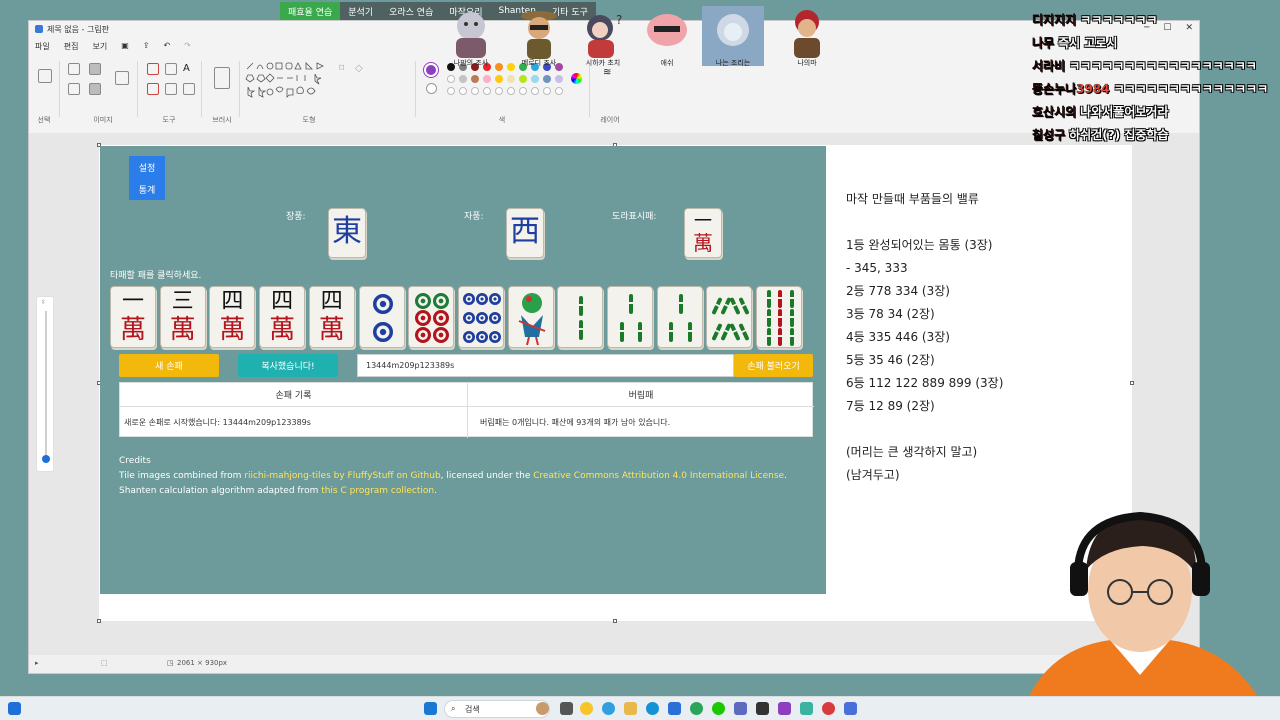 The image size is (1280, 720). What do you see at coordinates (674, 708) in the screenshot?
I see `store-icon` at bounding box center [674, 708].